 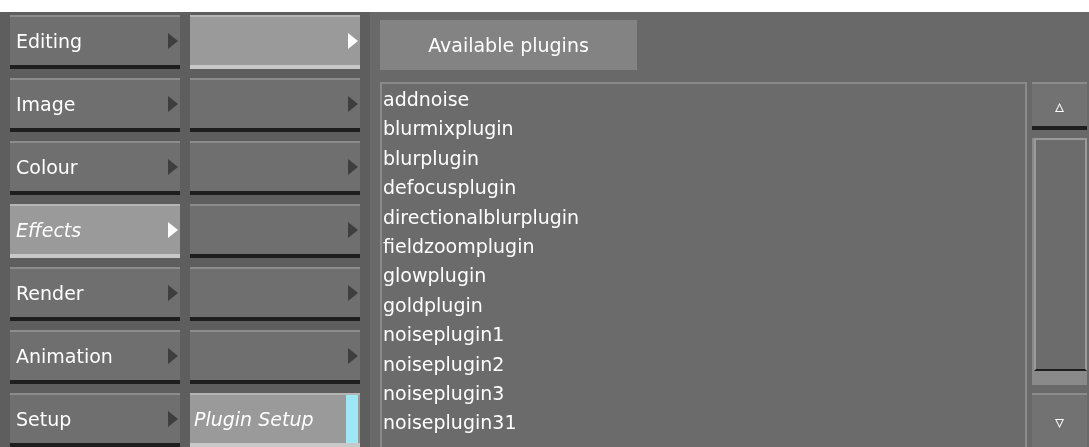 What do you see at coordinates (704, 129) in the screenshot?
I see `list-item: blurmixplugin` at bounding box center [704, 129].